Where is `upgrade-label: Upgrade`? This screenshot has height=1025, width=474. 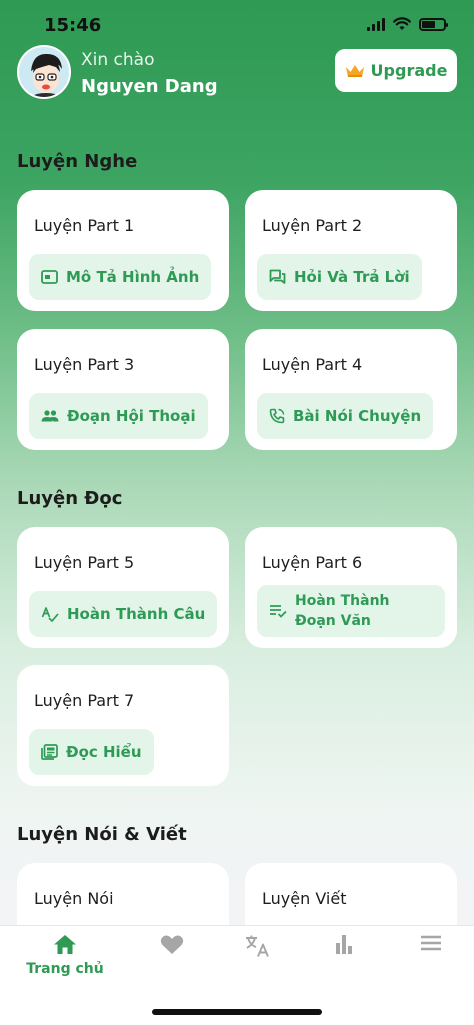 upgrade-label: Upgrade is located at coordinates (409, 70).